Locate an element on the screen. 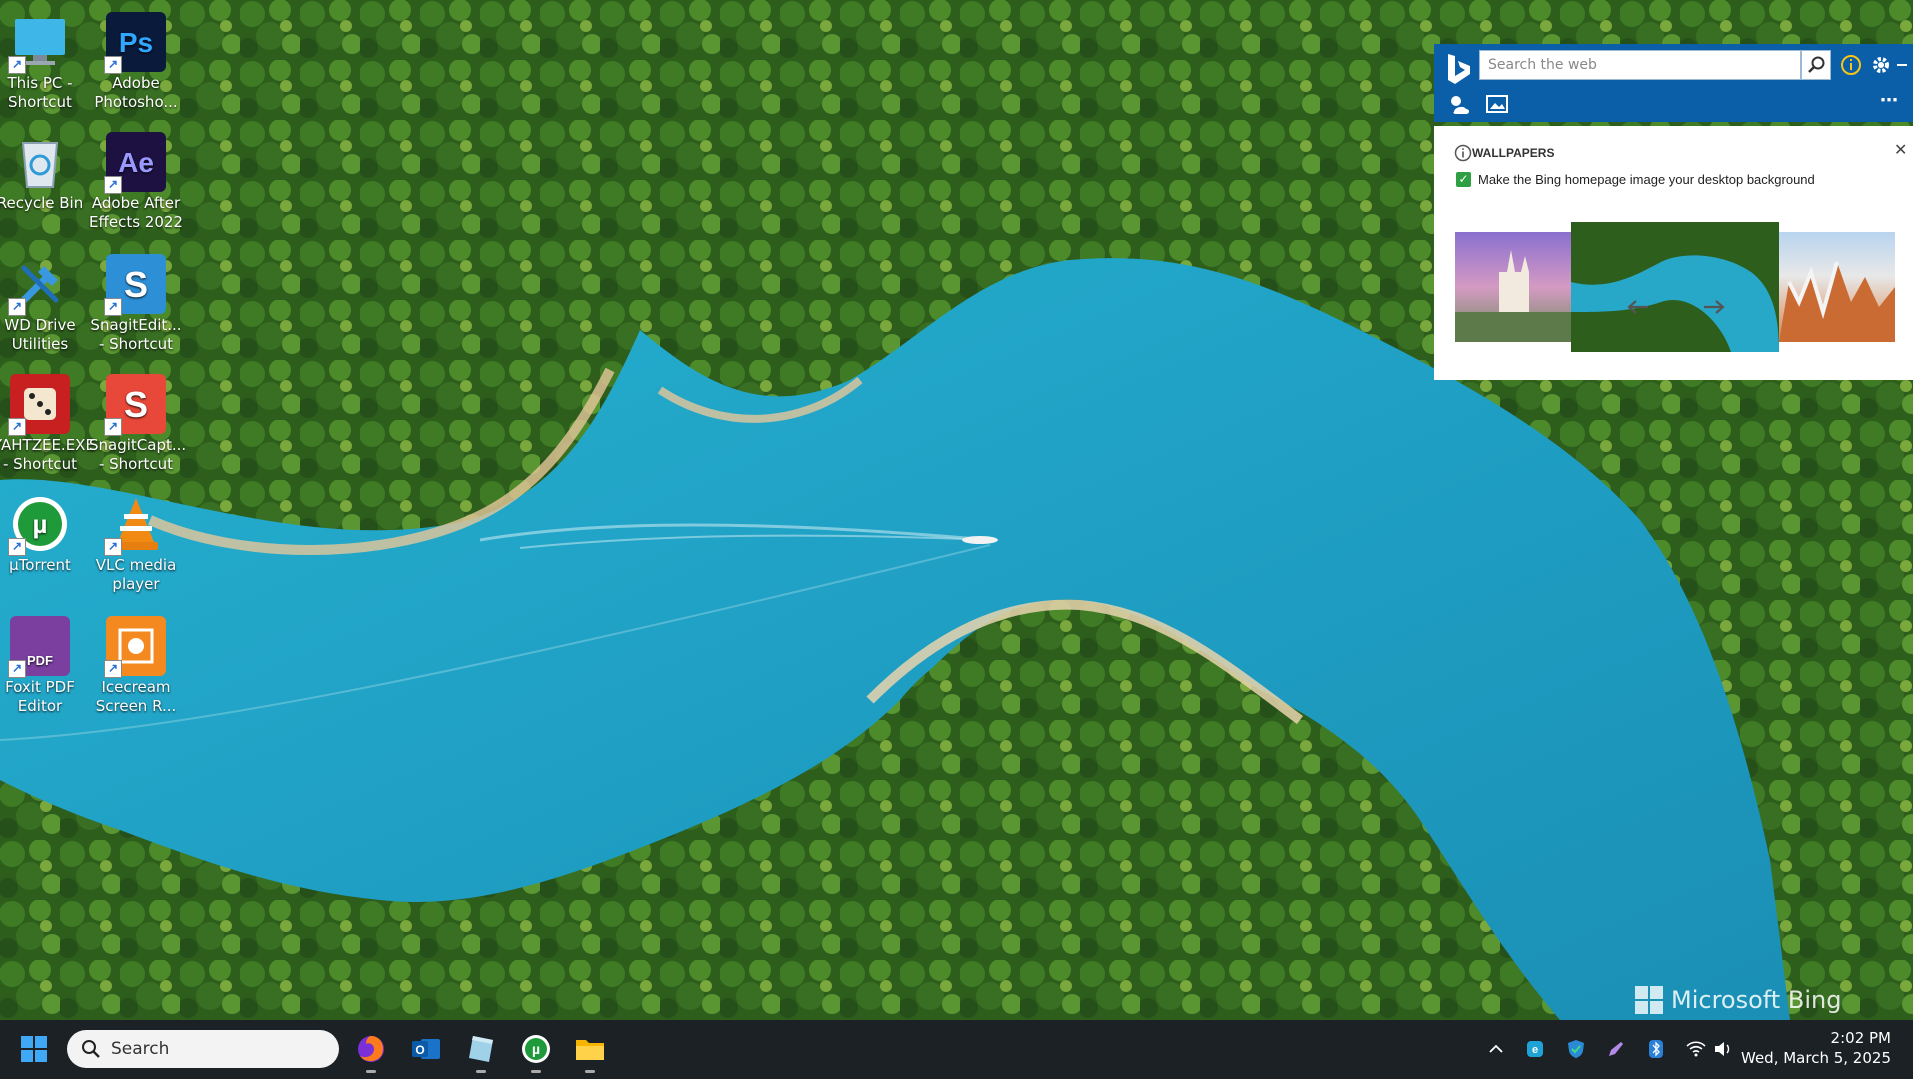 Image resolution: width=1913 pixels, height=1079 pixels. after-effects-icon: Ae ↗ is located at coordinates (135, 163).